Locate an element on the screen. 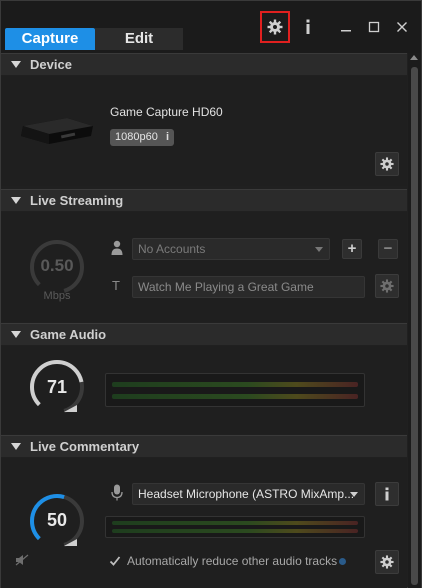 This screenshot has width=422, height=588. add-account-button: + is located at coordinates (352, 249).